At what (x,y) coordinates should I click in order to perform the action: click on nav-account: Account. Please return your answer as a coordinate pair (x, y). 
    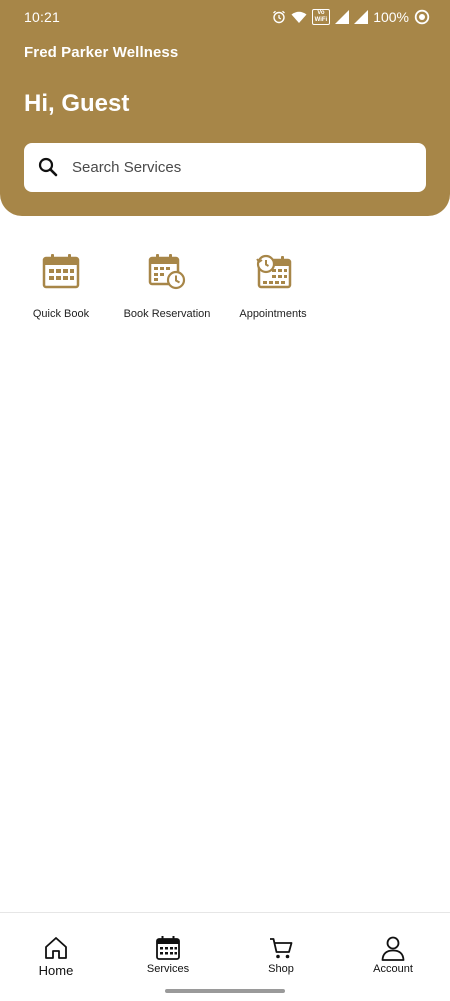
    Looking at the image, I should click on (393, 955).